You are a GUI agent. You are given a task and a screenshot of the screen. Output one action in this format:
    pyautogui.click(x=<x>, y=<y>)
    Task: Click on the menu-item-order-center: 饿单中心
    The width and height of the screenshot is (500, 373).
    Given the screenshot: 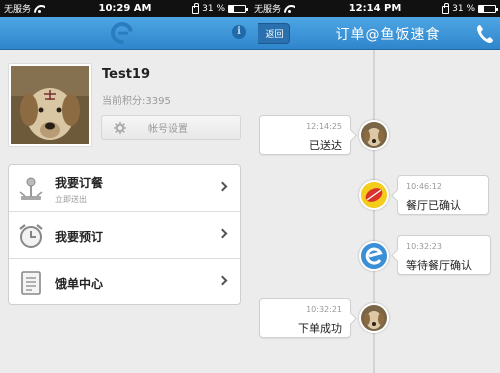 What is the action you would take?
    pyautogui.click(x=124, y=281)
    